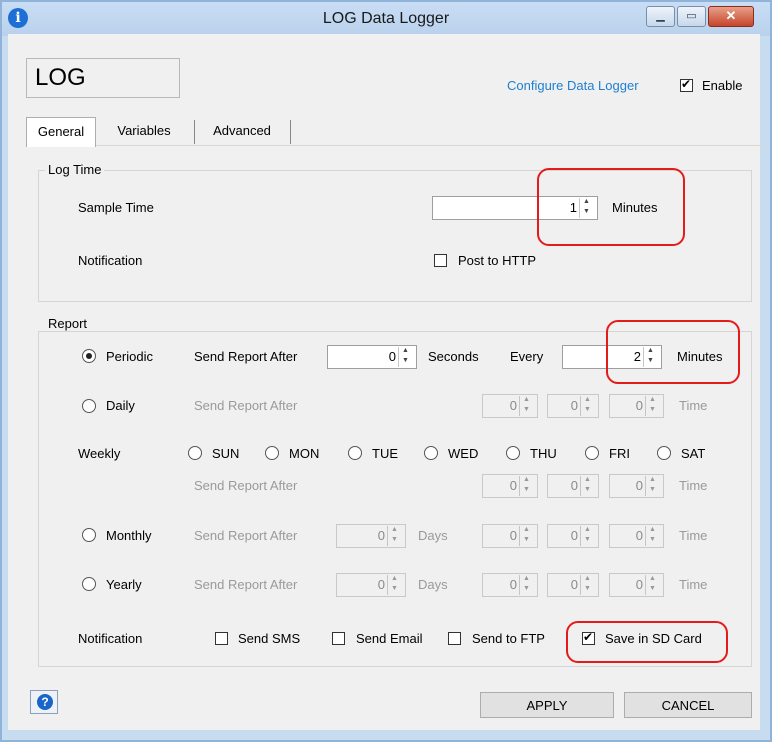 Image resolution: width=772 pixels, height=742 pixels. I want to click on periodic-label: Periodic, so click(129, 356).